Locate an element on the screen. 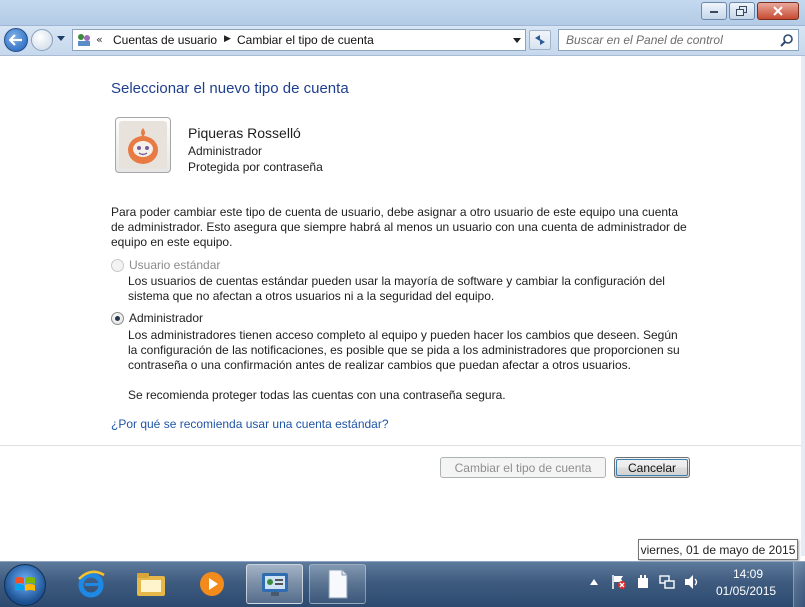  clock-date: 01/05/2015 is located at coordinates (746, 591).